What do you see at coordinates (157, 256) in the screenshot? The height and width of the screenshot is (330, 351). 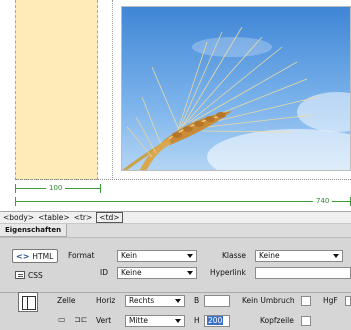 I see `format-select: Kein` at bounding box center [157, 256].